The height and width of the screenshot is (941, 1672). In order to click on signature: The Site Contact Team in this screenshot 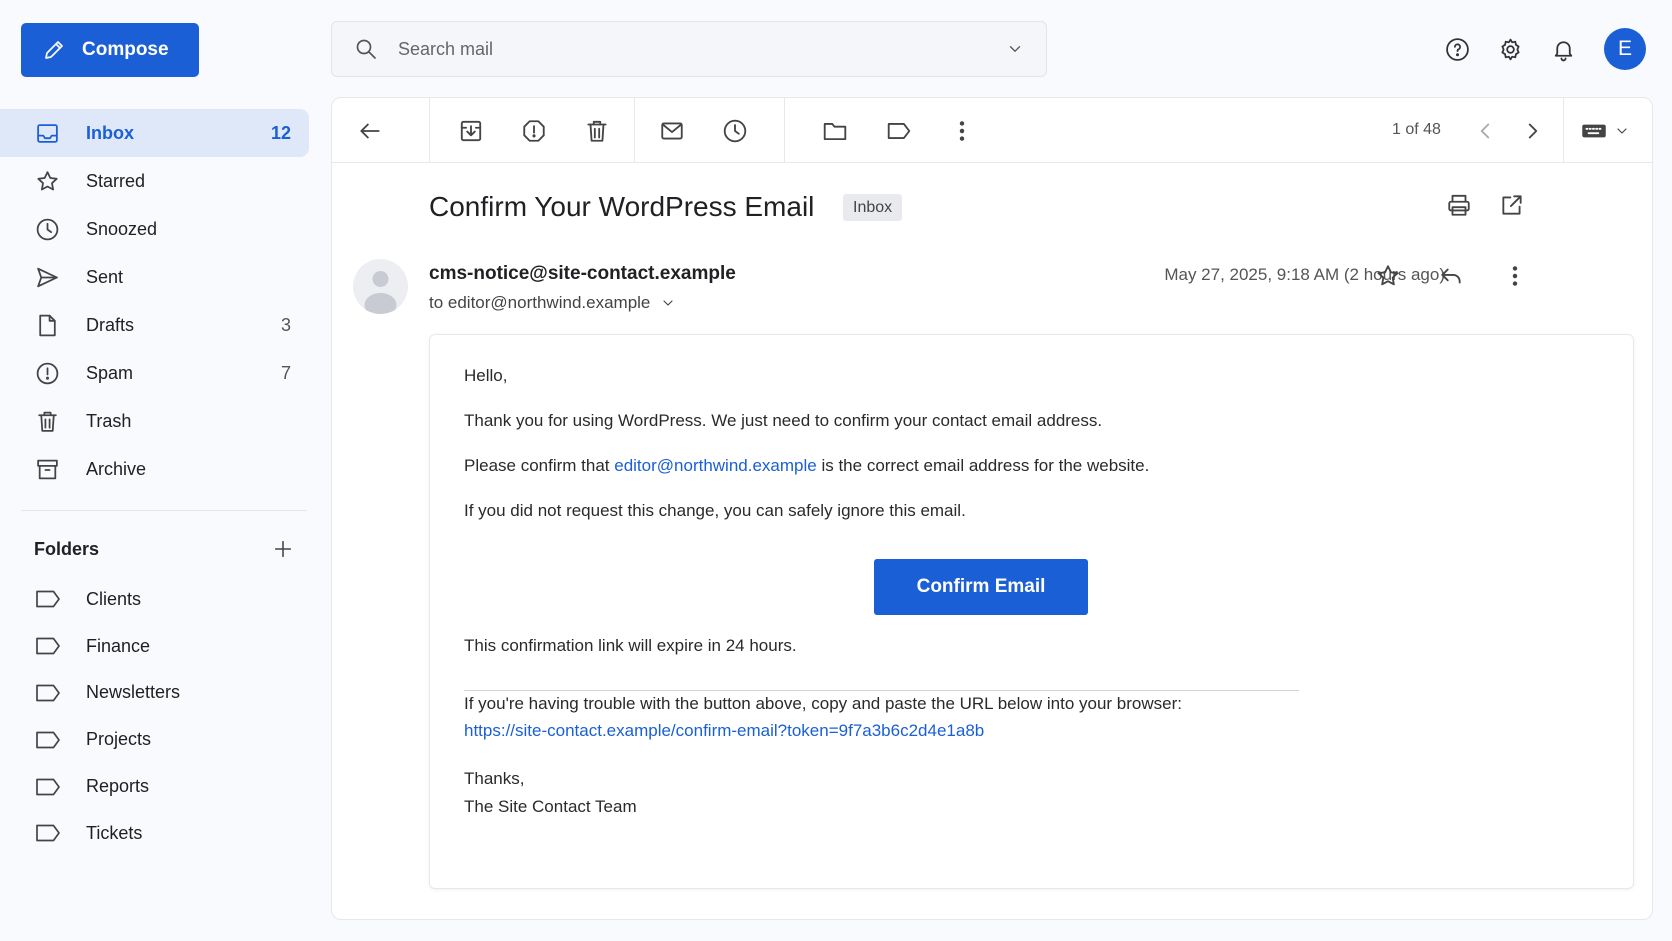, I will do `click(550, 806)`.